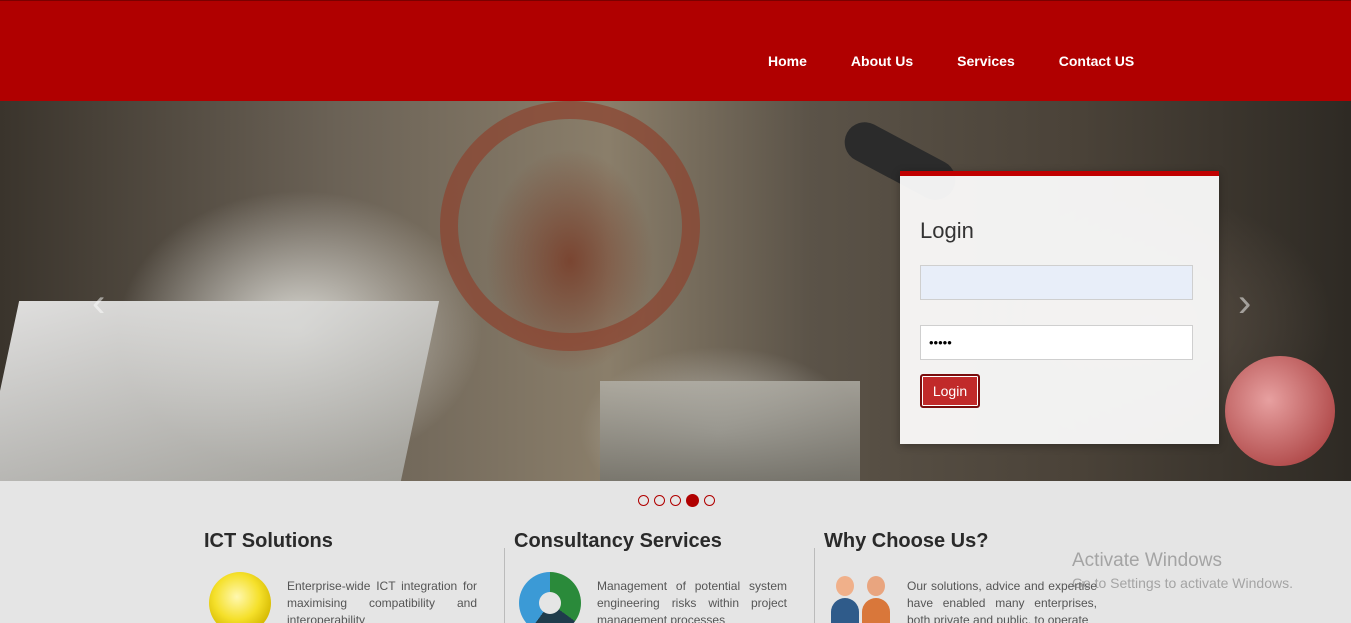  I want to click on slider-pagination, so click(679, 500).